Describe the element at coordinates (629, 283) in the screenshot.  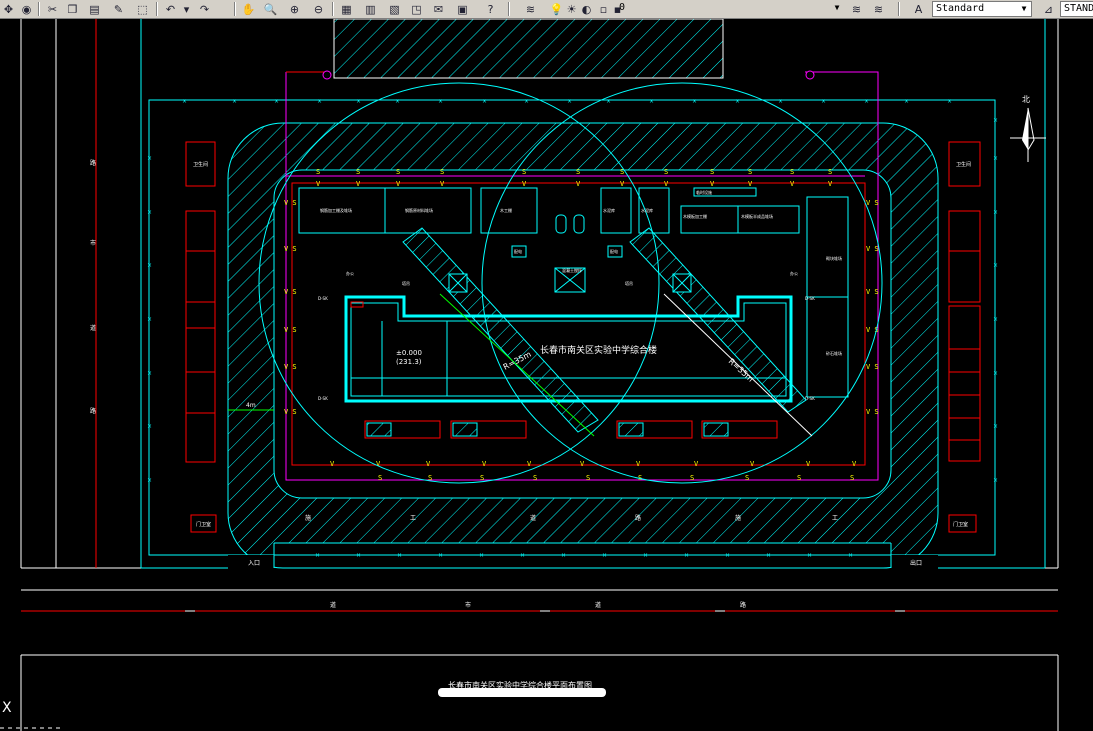
I see `svg-text: 塔吊` at that location.